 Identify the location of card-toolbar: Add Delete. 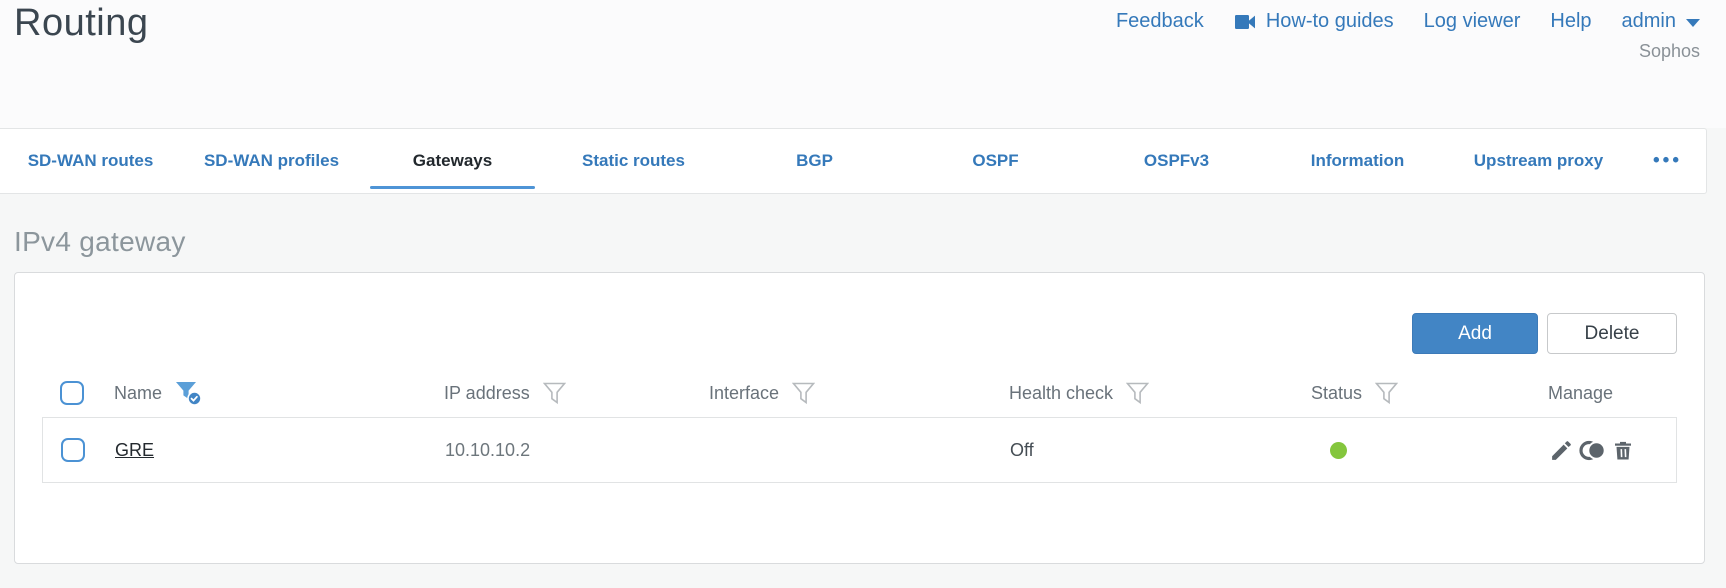
(859, 313).